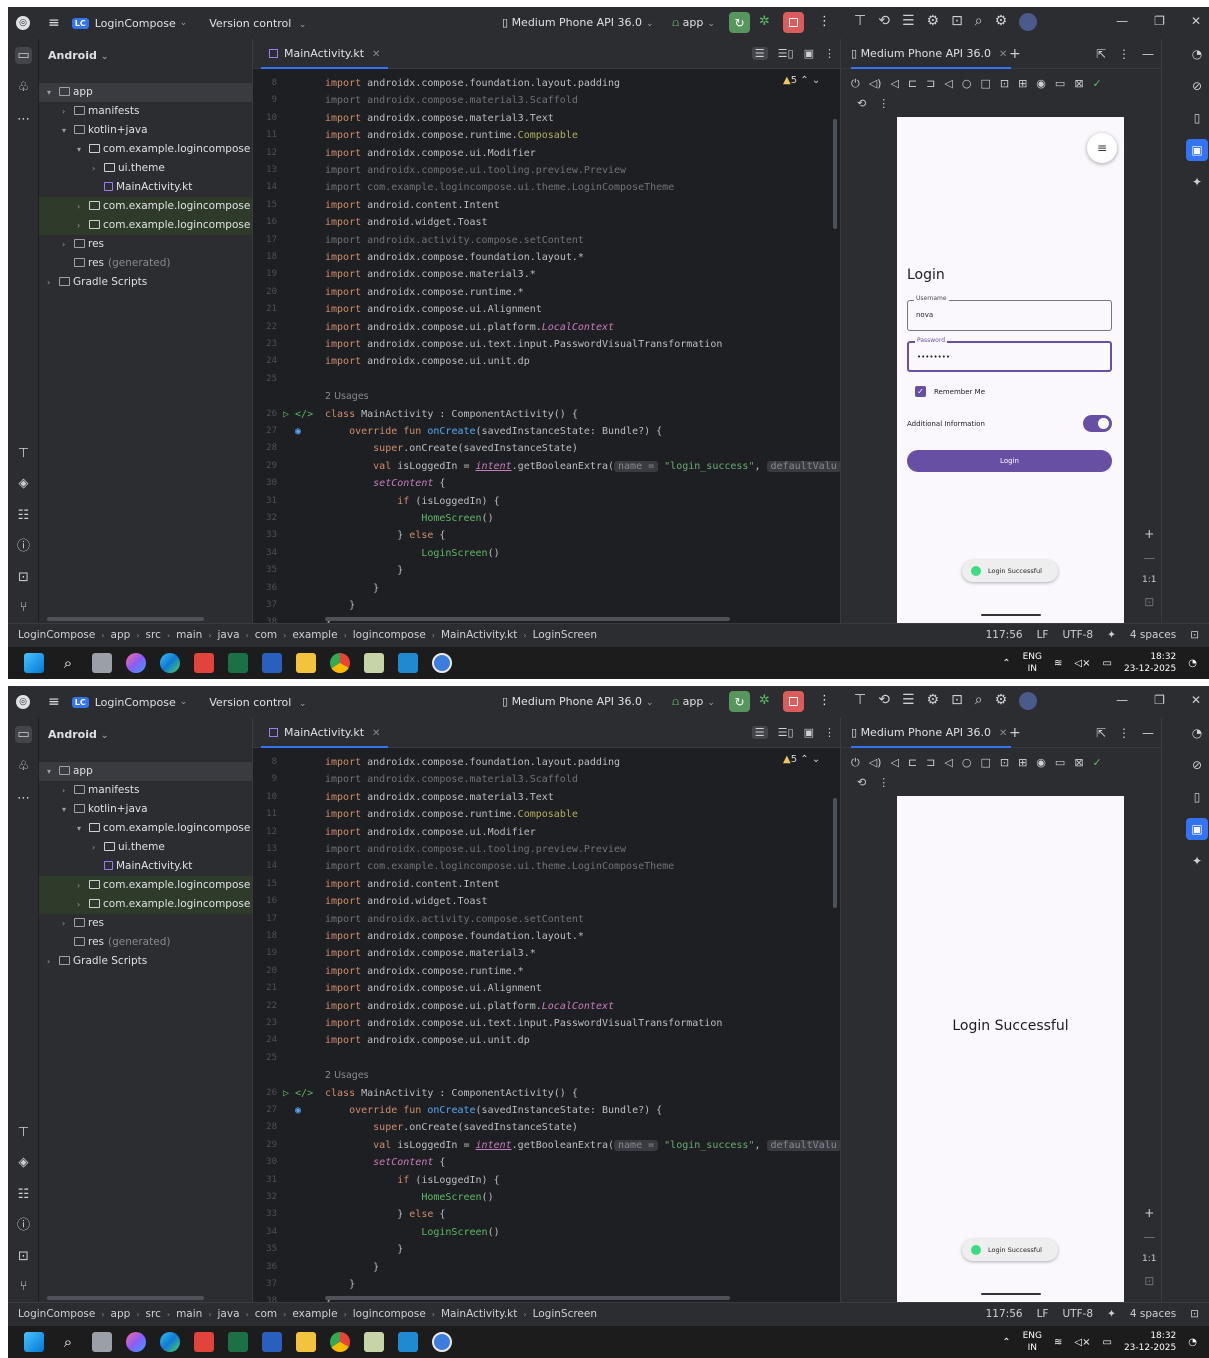 The height and width of the screenshot is (1358, 1209). What do you see at coordinates (693, 23) in the screenshot?
I see `run-config-selector: ⩍ app ⌄` at bounding box center [693, 23].